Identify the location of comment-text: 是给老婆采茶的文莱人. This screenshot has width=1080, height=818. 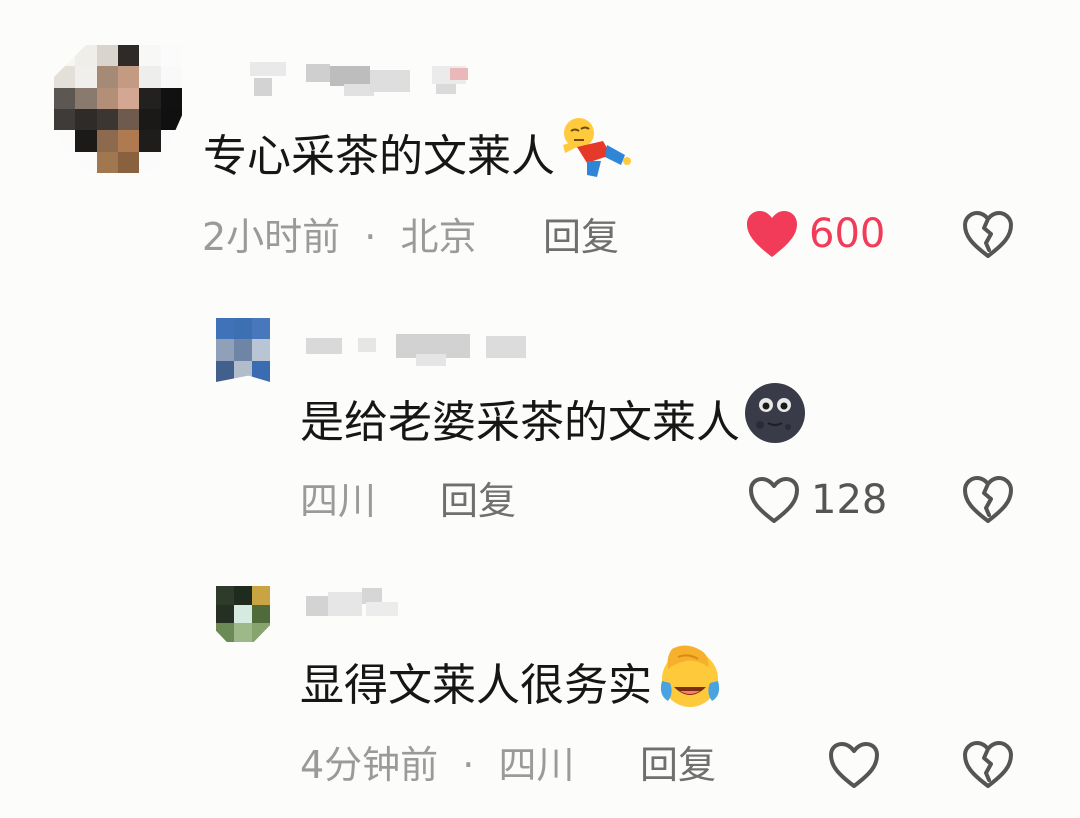
(554, 416).